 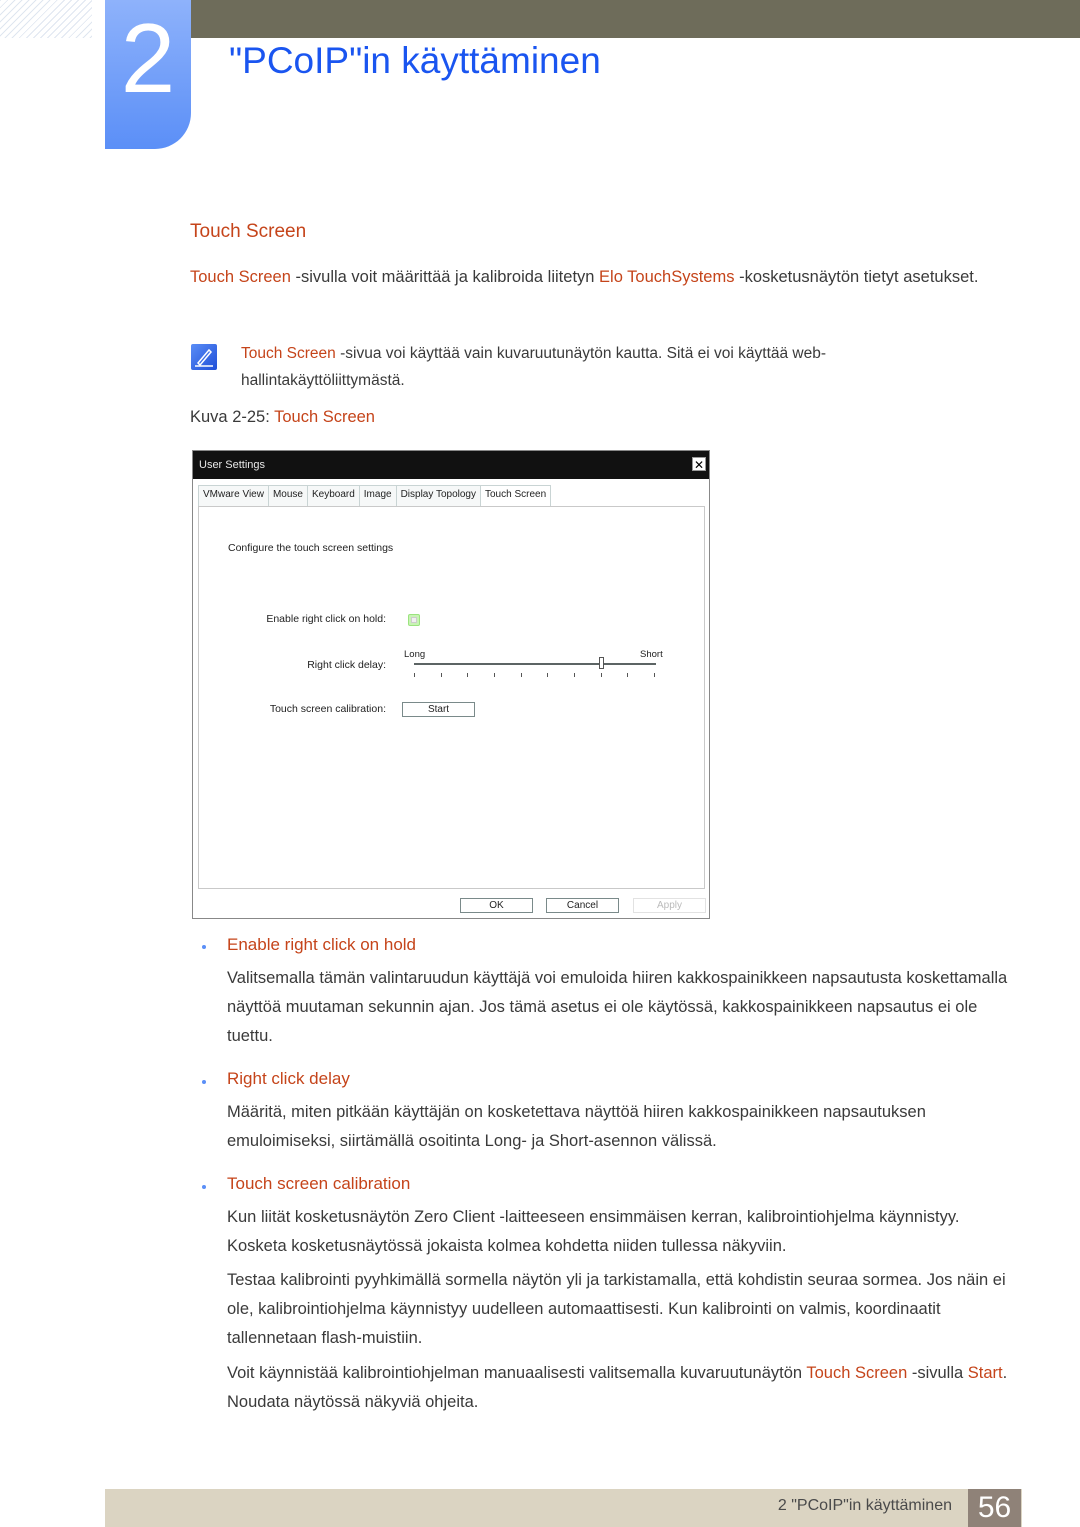 I want to click on slider-max-label: Short, so click(x=651, y=654).